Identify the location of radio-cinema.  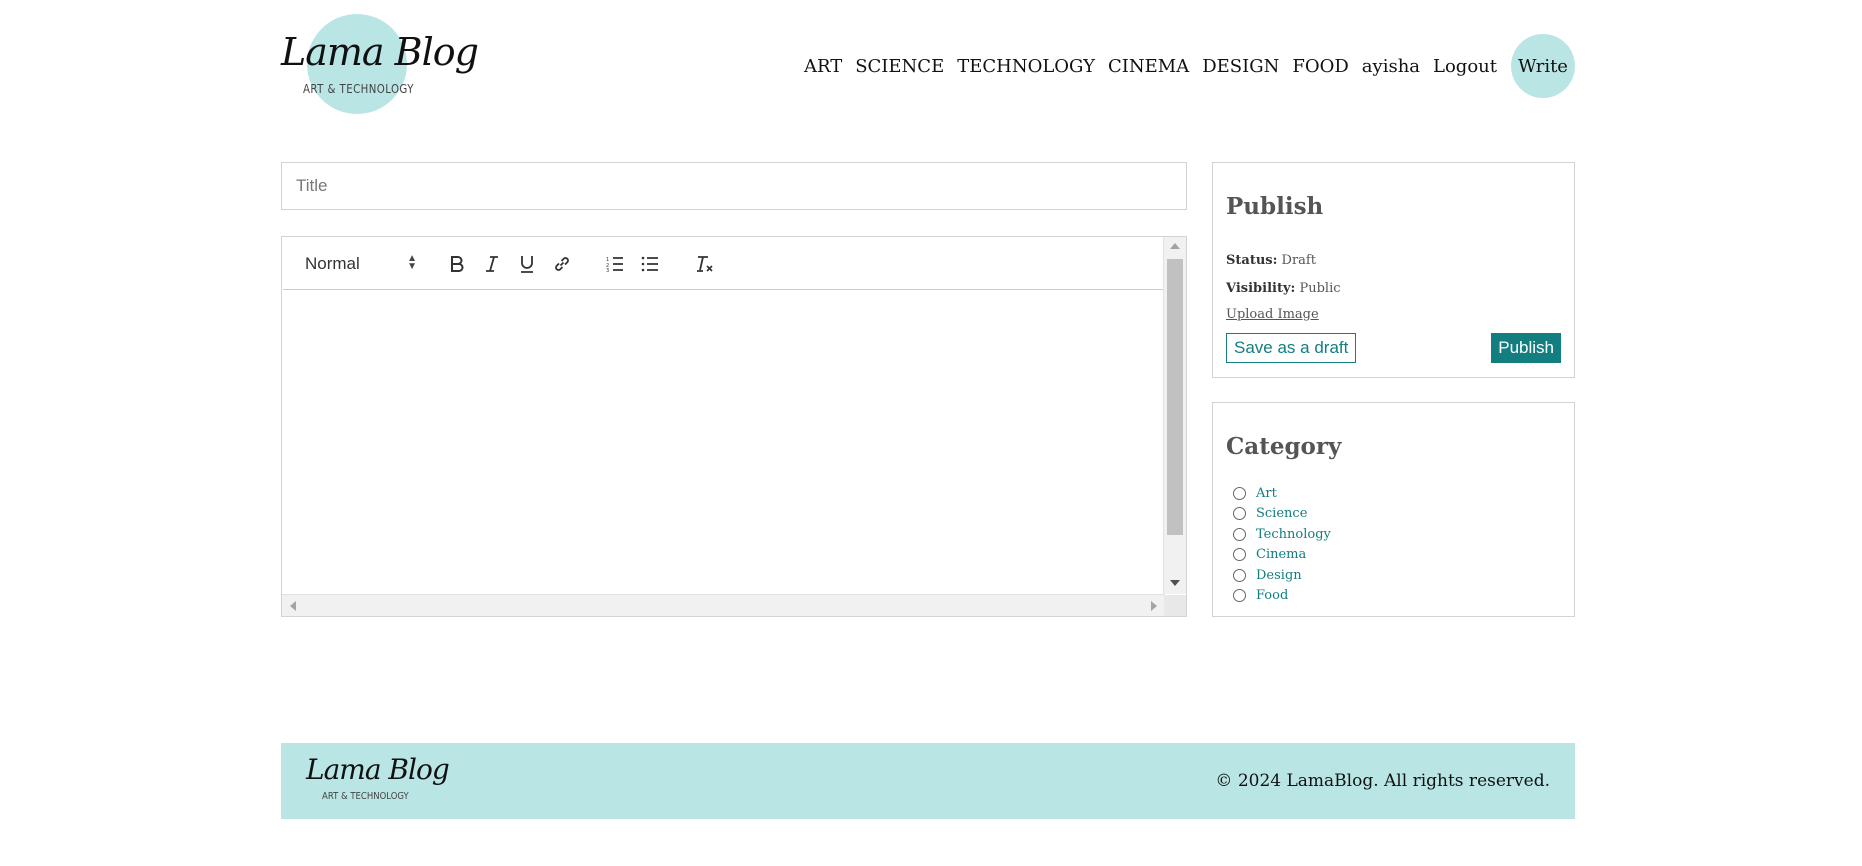
(1239, 555).